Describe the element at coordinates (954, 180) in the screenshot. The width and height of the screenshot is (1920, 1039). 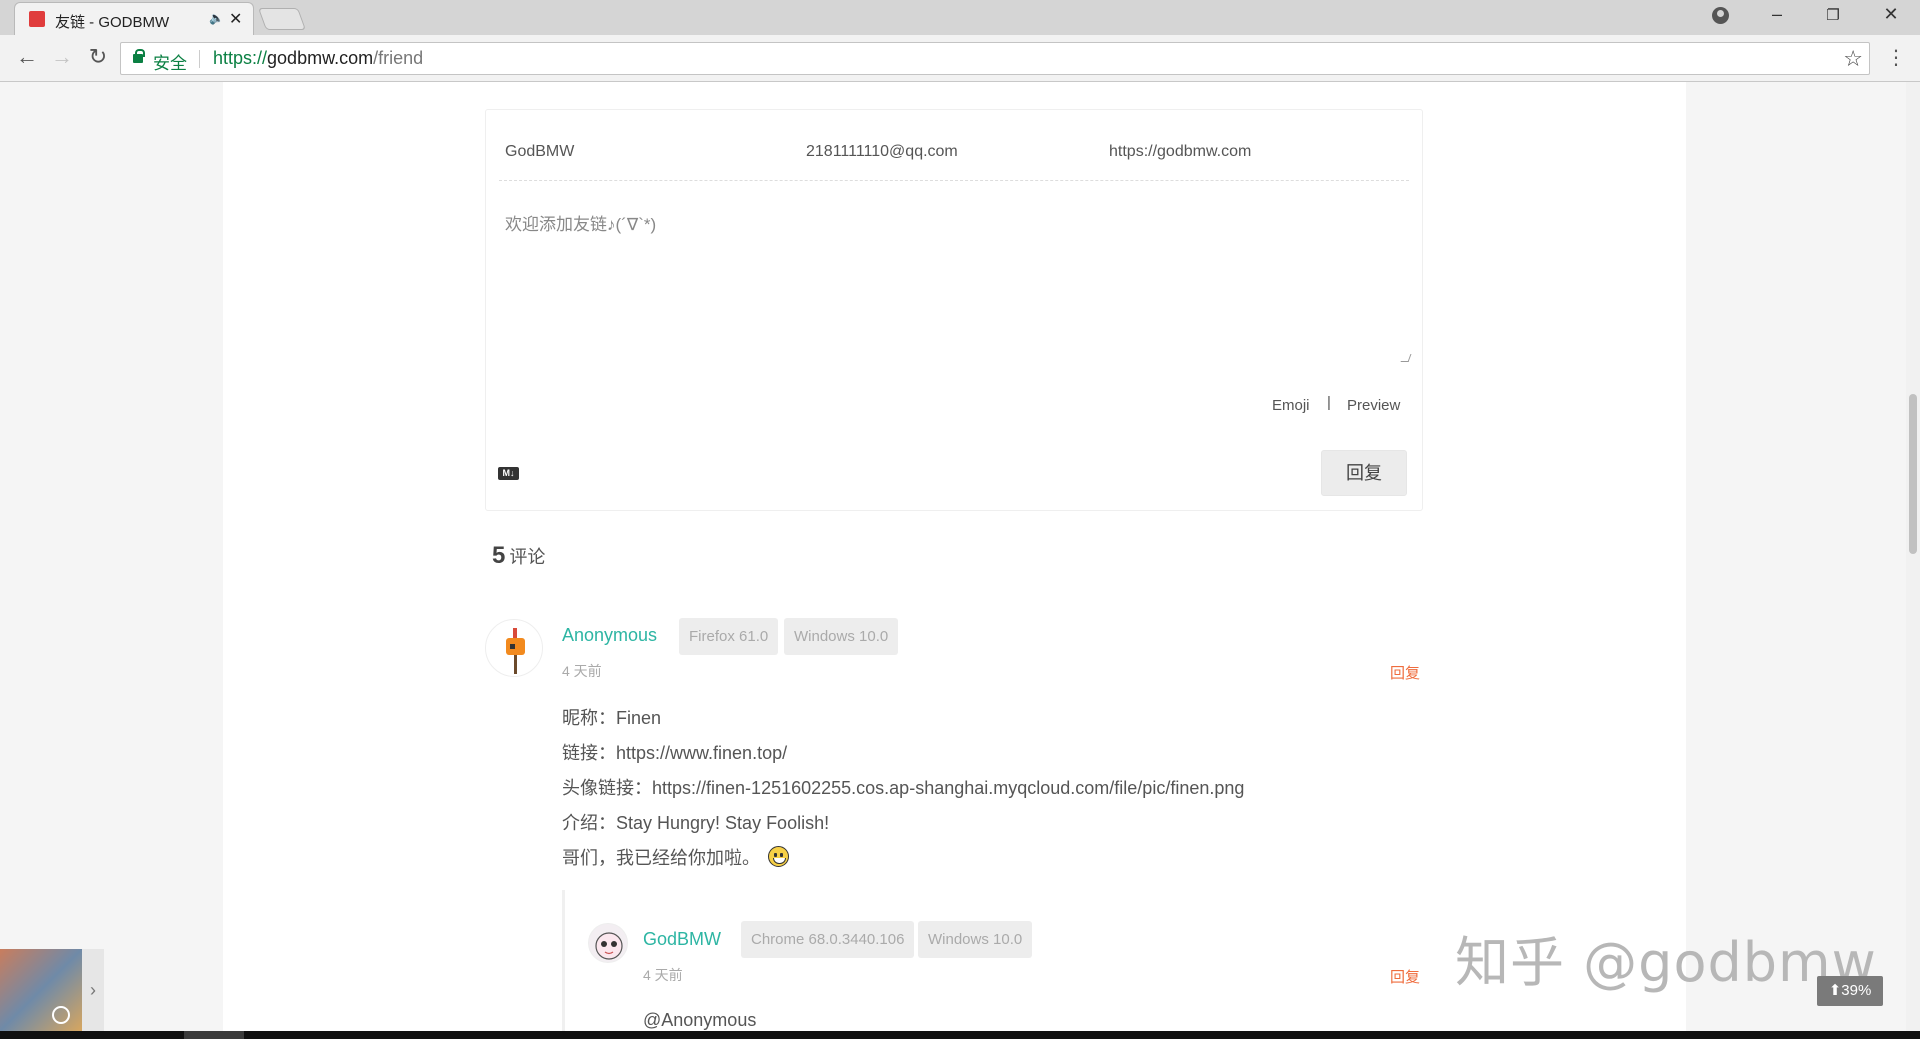
I see `form-divider` at that location.